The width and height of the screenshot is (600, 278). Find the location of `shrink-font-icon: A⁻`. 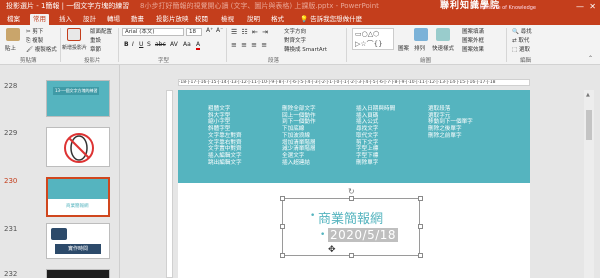

shrink-font-icon: A⁻ is located at coordinates (219, 30).